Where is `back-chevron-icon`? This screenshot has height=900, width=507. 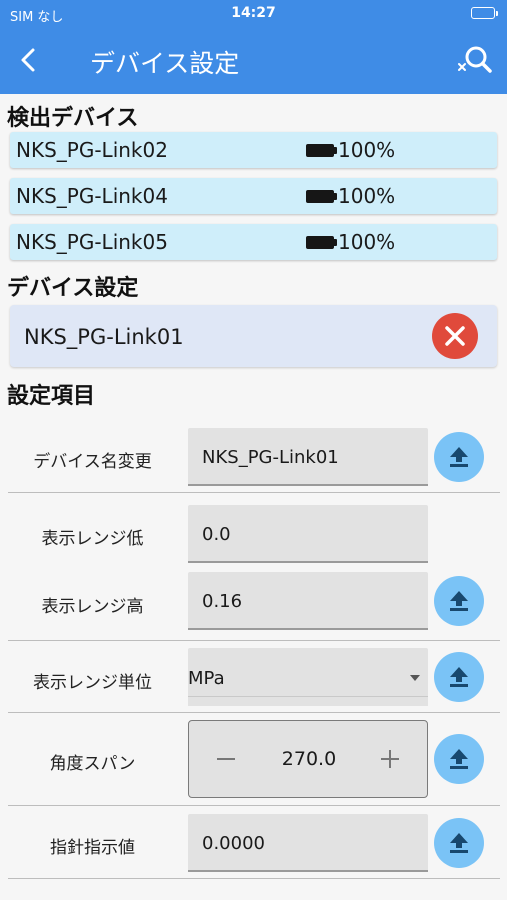
back-chevron-icon is located at coordinates (28, 60).